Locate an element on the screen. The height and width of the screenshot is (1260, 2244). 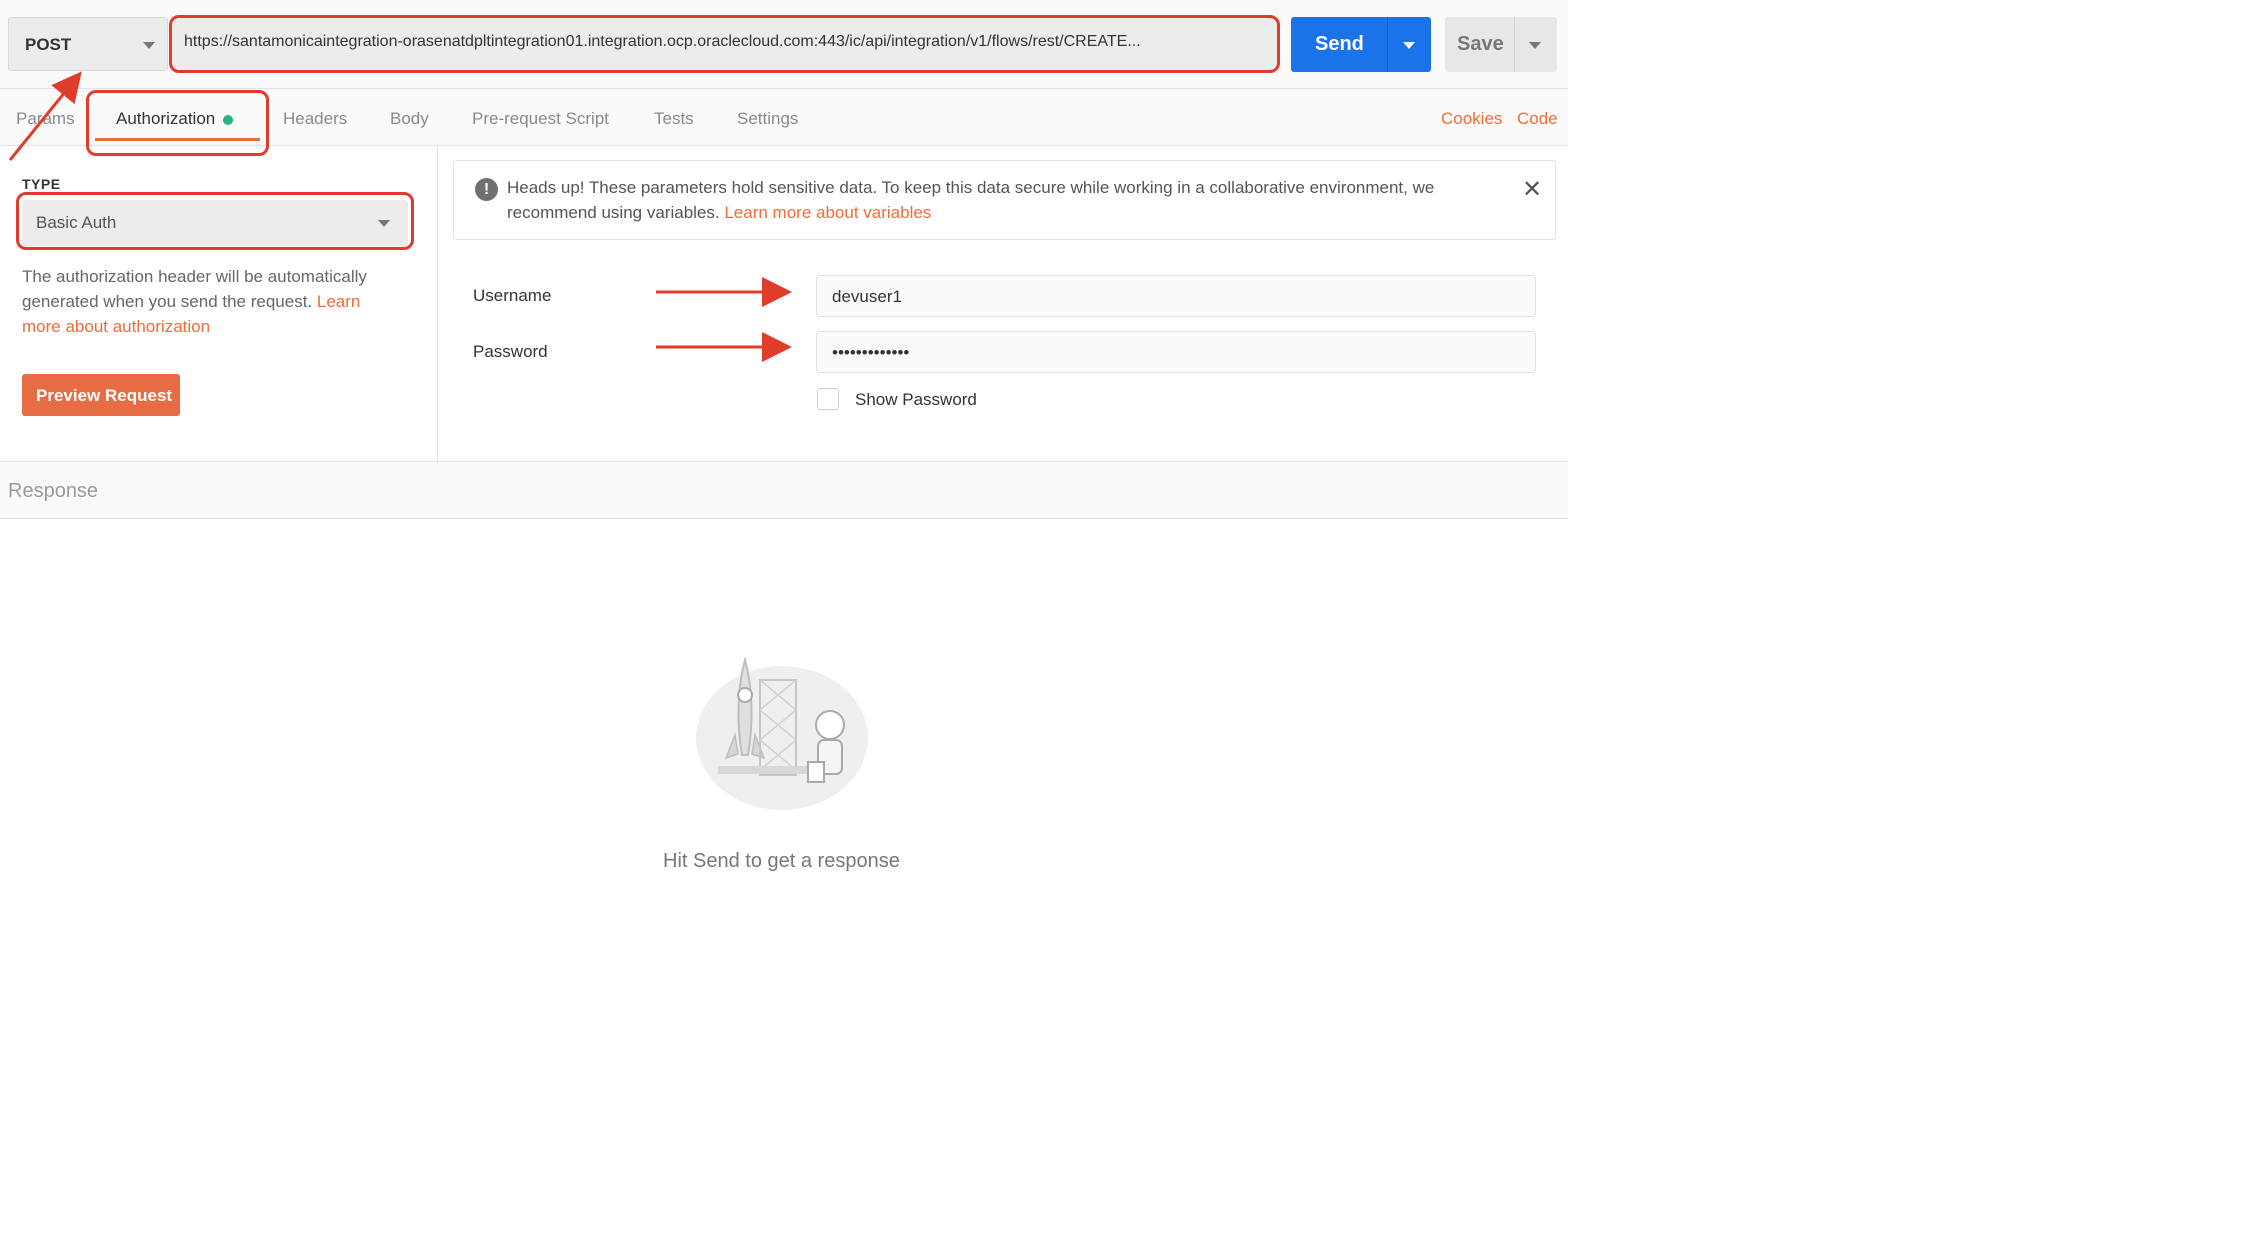
arrow-to-url is located at coordinates (45, 116).